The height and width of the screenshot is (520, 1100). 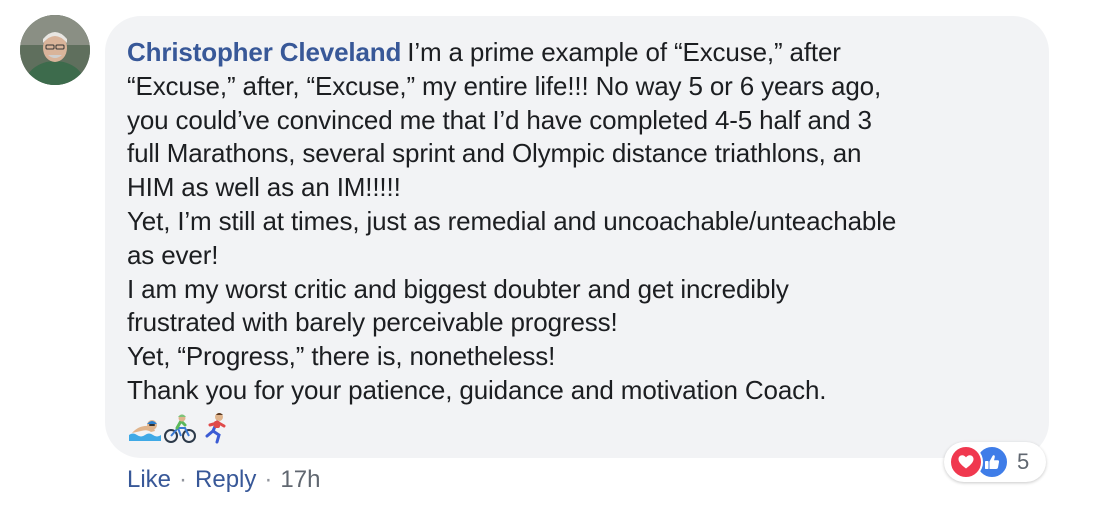 I want to click on avatar, so click(x=55, y=50).